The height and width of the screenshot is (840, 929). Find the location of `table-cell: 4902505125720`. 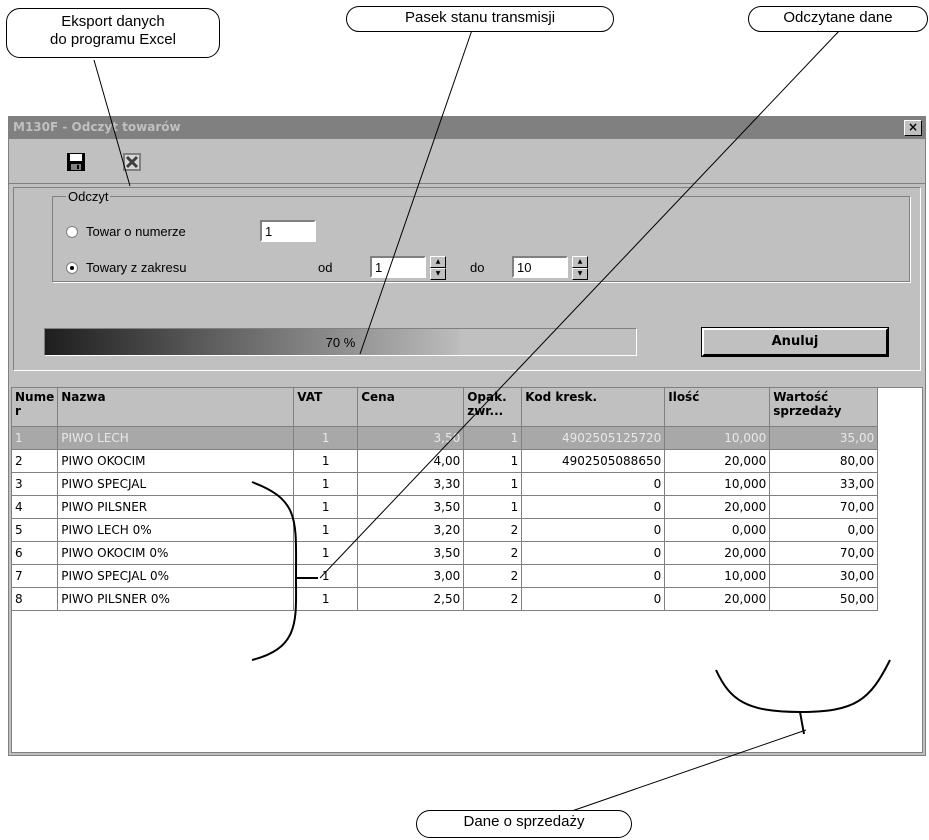

table-cell: 4902505125720 is located at coordinates (593, 438).